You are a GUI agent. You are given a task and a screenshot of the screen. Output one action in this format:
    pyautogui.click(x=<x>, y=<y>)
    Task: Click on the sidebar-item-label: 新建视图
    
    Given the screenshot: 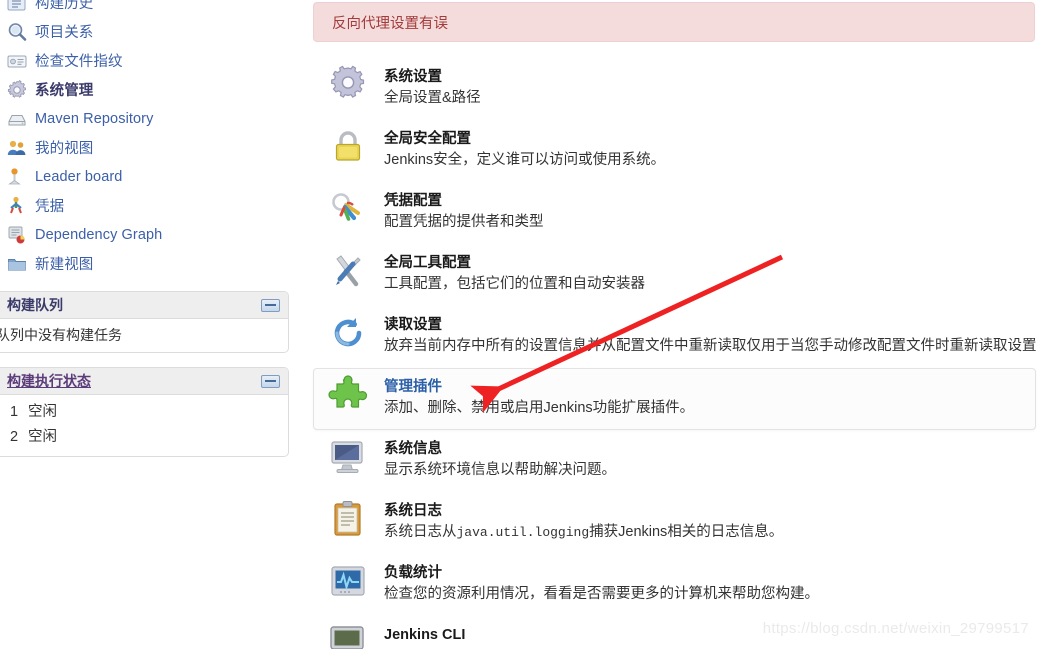 What is the action you would take?
    pyautogui.click(x=64, y=265)
    